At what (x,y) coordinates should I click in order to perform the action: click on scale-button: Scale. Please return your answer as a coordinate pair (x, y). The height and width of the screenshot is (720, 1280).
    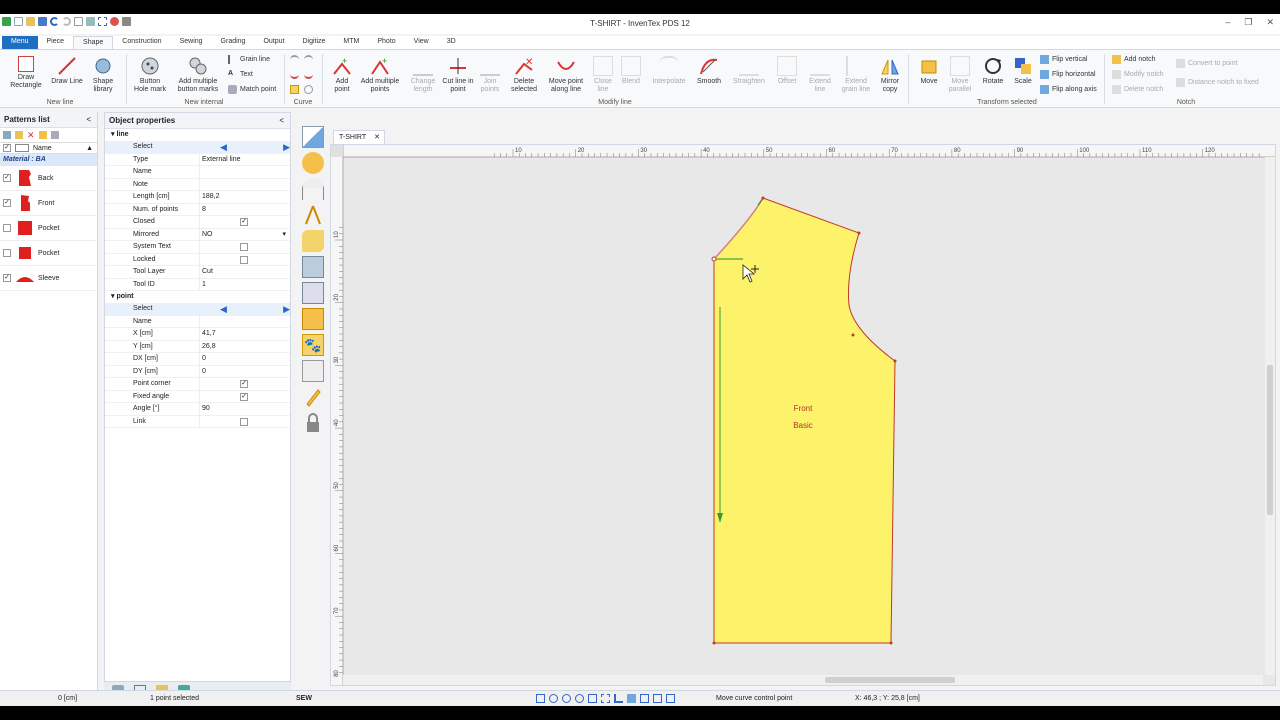
    Looking at the image, I should click on (1023, 71).